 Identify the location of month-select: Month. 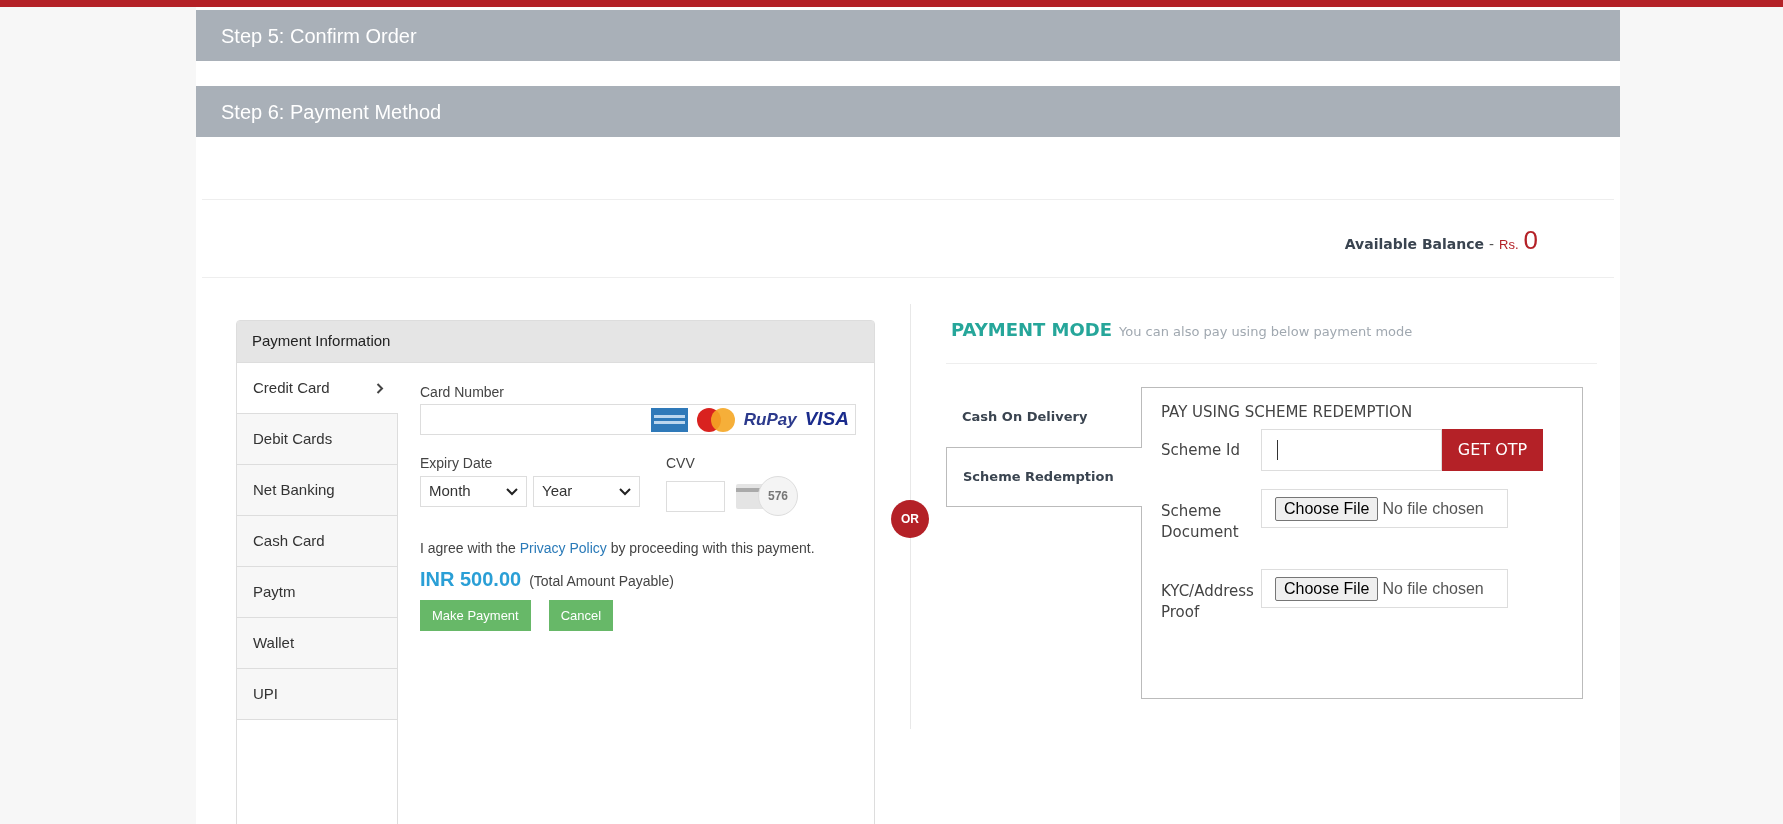
(473, 491).